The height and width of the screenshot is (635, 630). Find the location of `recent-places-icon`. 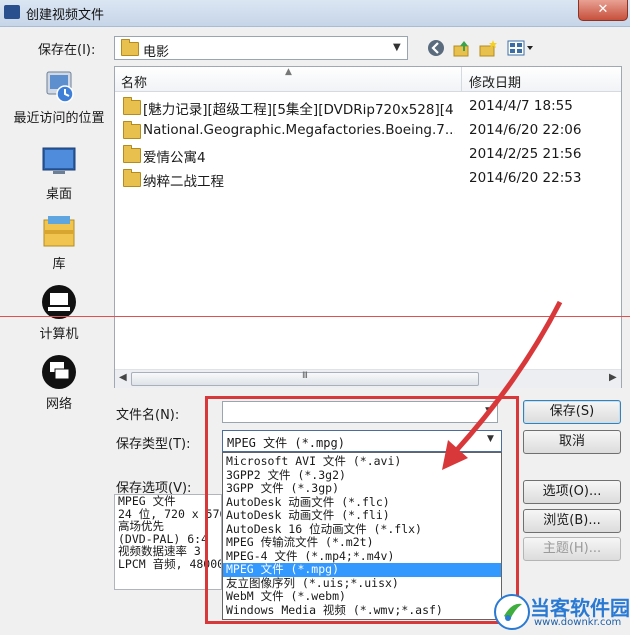

recent-places-icon is located at coordinates (59, 86).